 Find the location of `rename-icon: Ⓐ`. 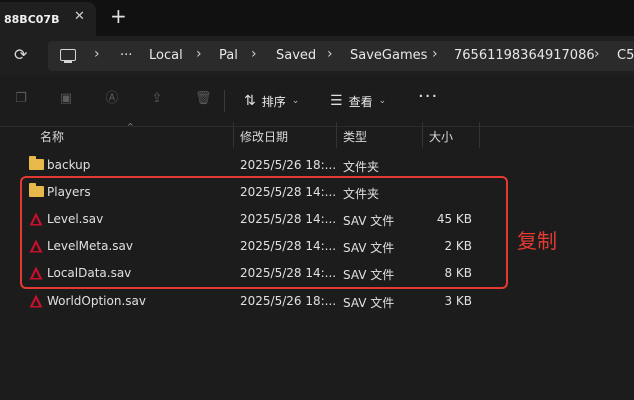

rename-icon: Ⓐ is located at coordinates (112, 99).